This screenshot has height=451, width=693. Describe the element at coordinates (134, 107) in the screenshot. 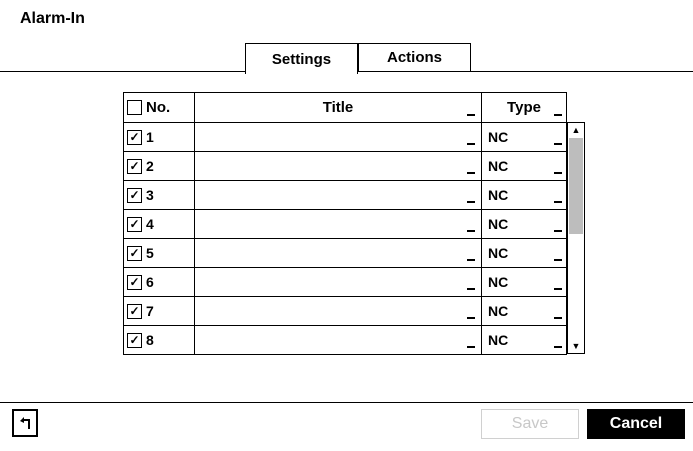

I see `select-all-checkbox` at that location.